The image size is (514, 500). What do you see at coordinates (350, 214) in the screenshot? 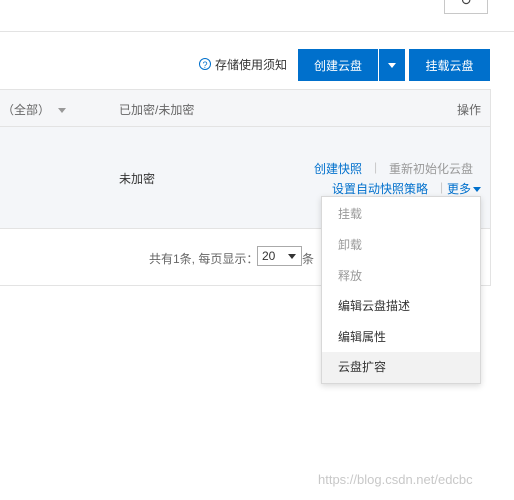
I see `menu-item-mount: 挂载` at bounding box center [350, 214].